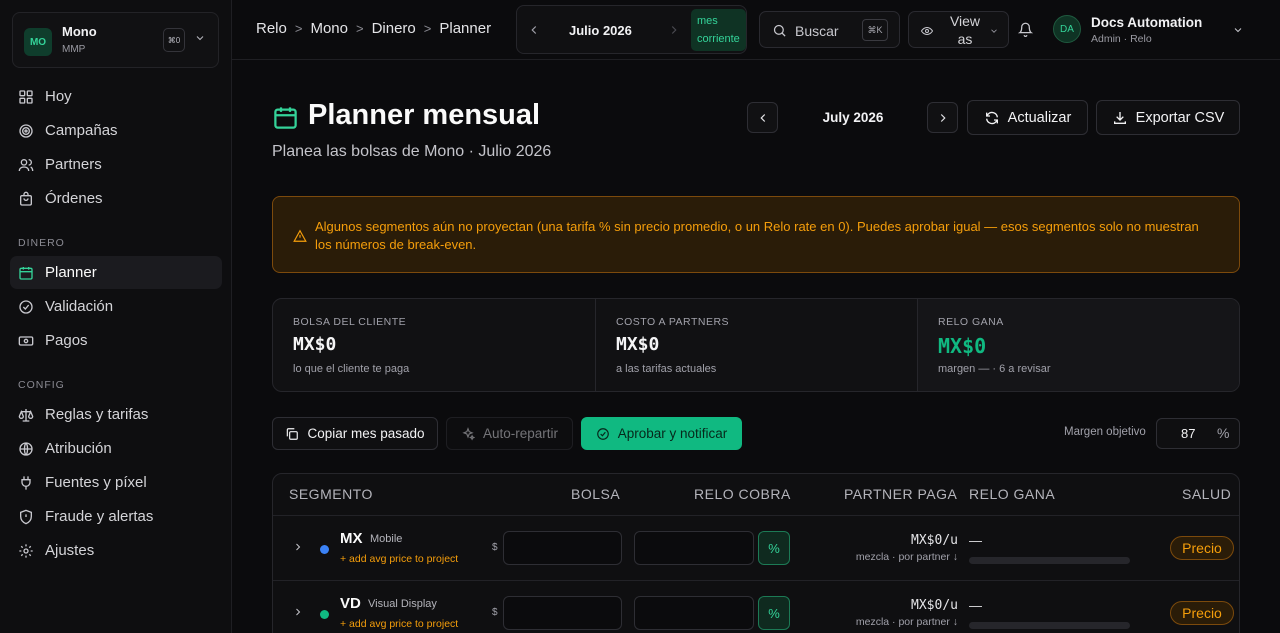 This screenshot has height=633, width=1280. Describe the element at coordinates (602, 433) in the screenshot. I see `check-circle-icon` at that location.